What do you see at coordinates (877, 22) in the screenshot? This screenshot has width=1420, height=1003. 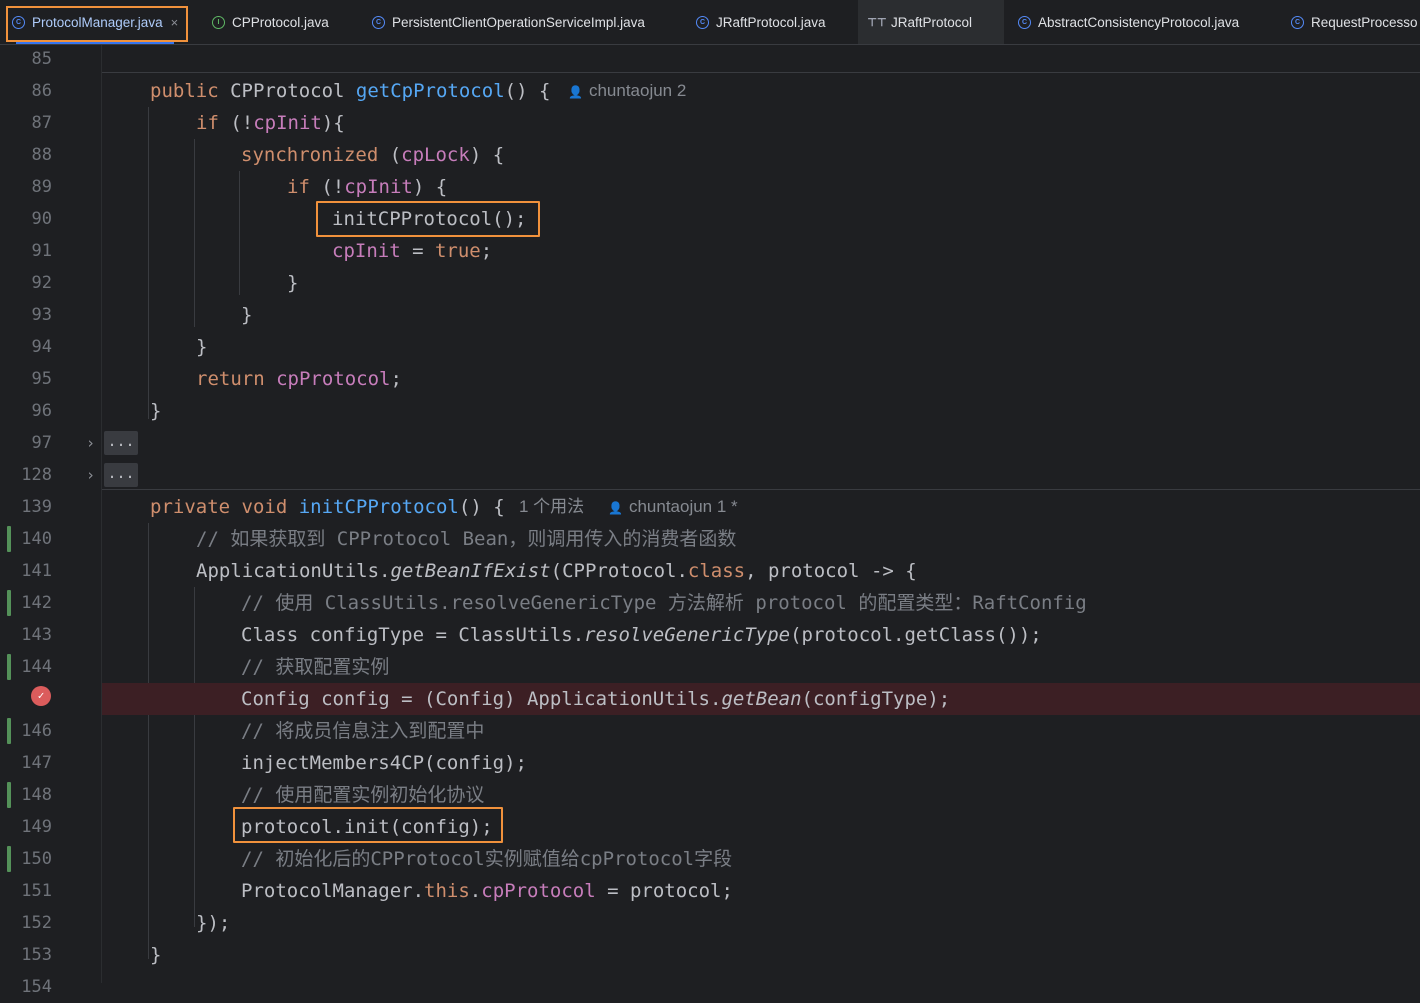 I see `structure-icon: ⊤⊤` at bounding box center [877, 22].